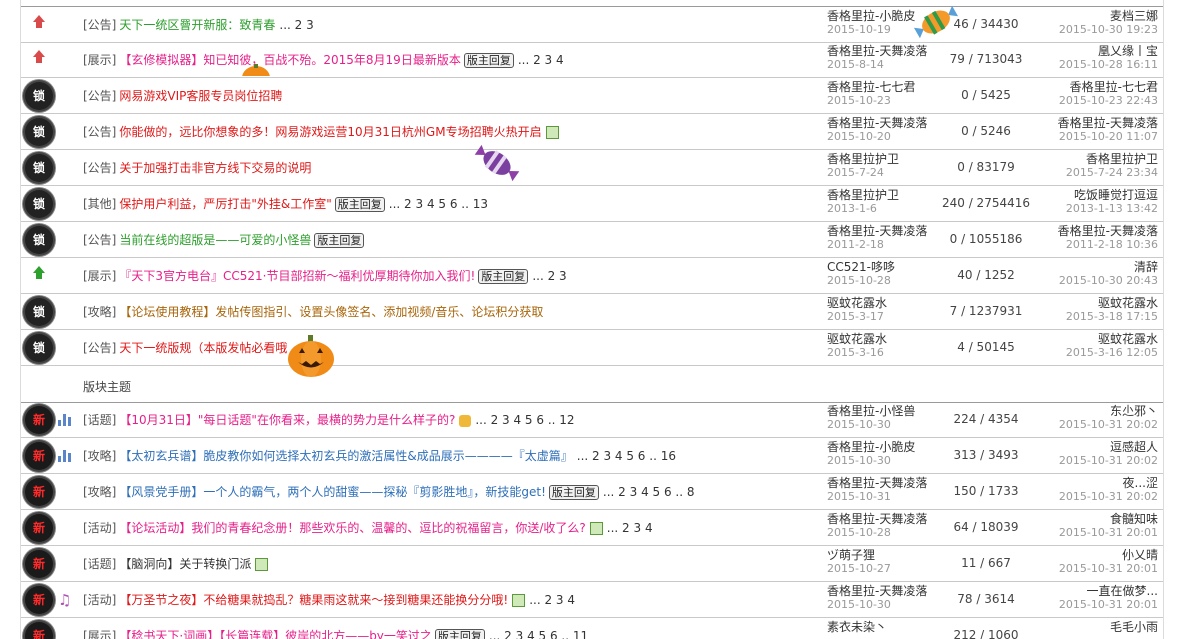 Image resolution: width=1197 pixels, height=639 pixels. I want to click on last-reply-user: 麦档三娜, so click(1108, 16).